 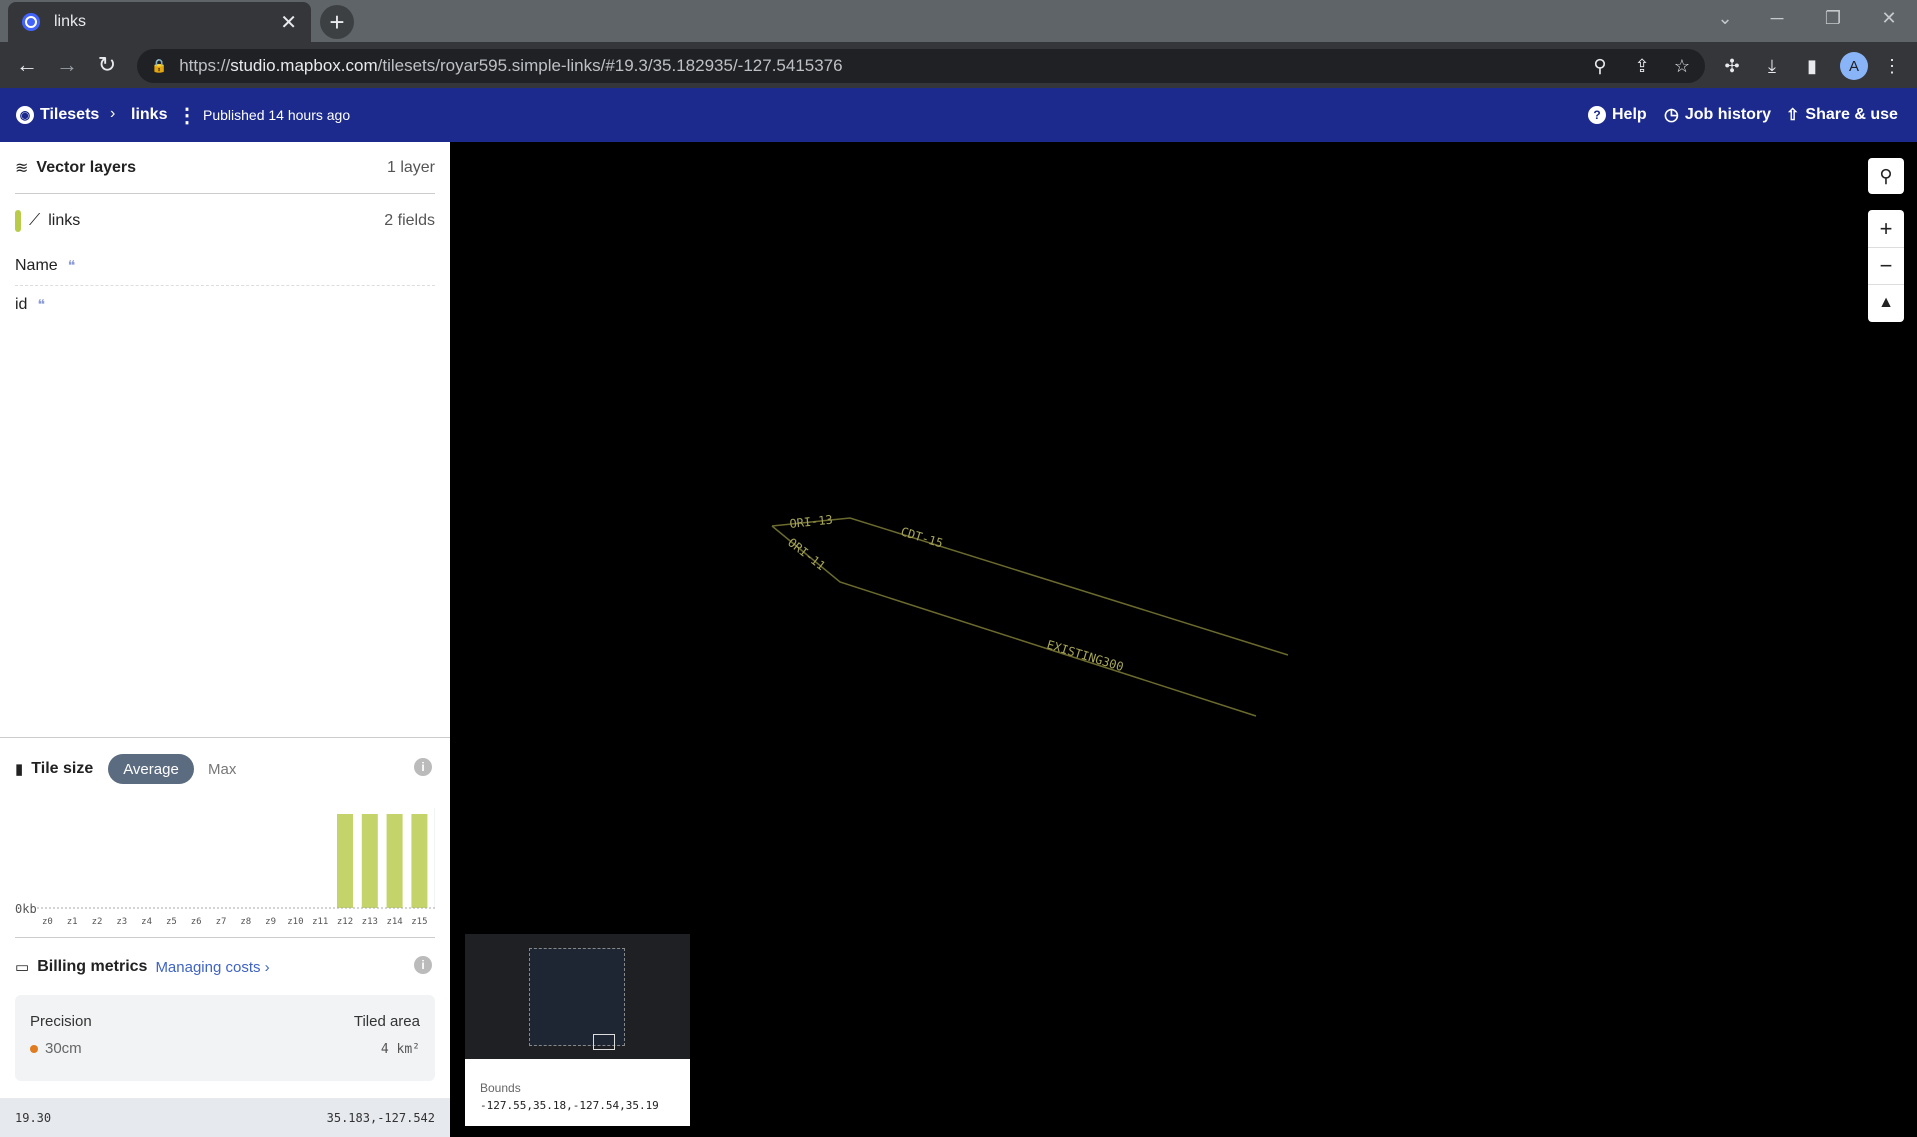 I want to click on map-label-ori-11: ORI-11, so click(x=806, y=554).